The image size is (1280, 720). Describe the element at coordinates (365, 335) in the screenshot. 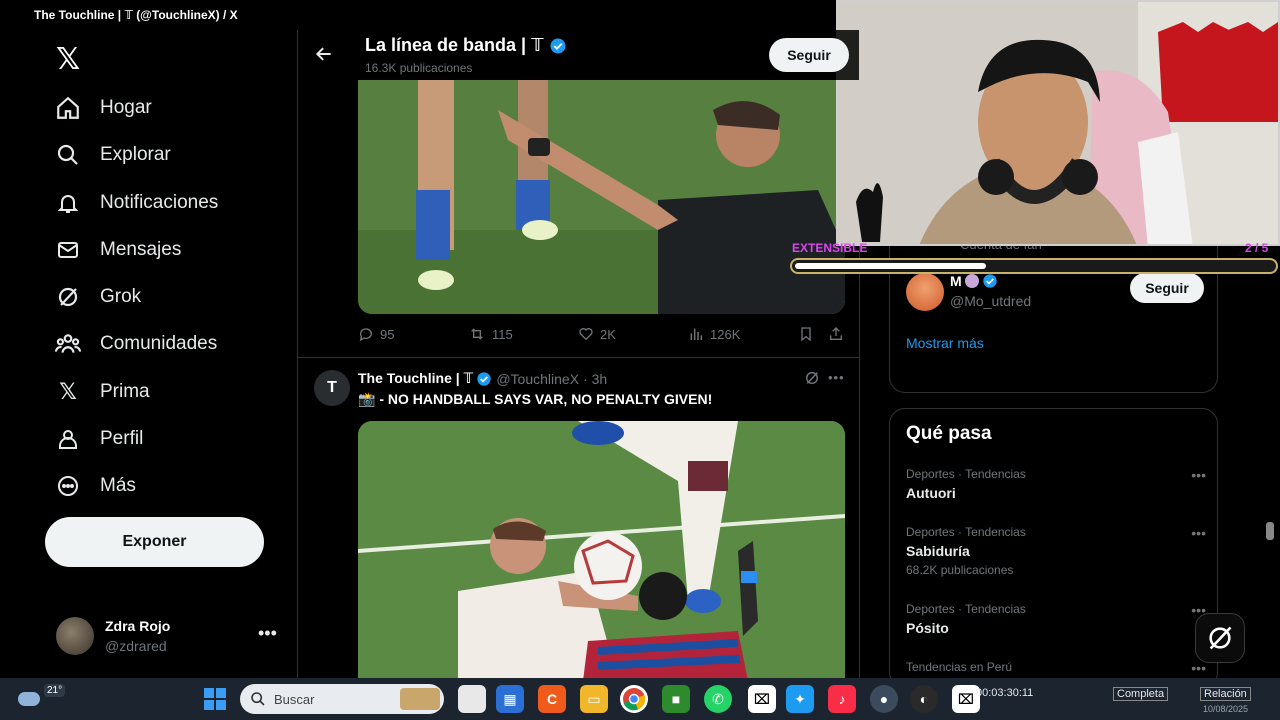

I see `reply-icon` at that location.